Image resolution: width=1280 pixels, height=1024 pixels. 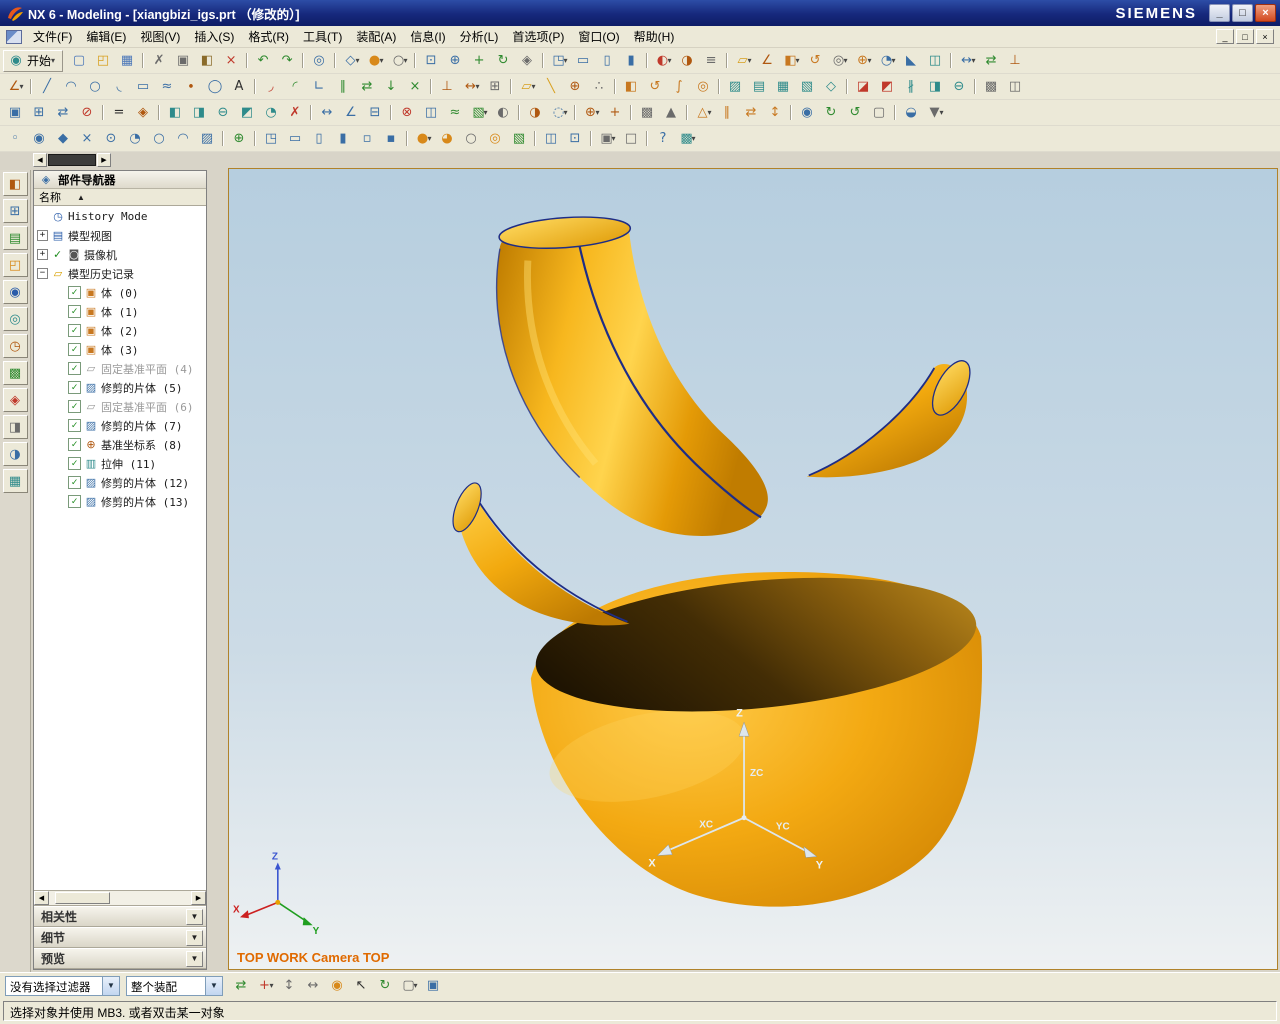 What do you see at coordinates (495, 139) in the screenshot?
I see `studio-render-icon: ◎` at bounding box center [495, 139].